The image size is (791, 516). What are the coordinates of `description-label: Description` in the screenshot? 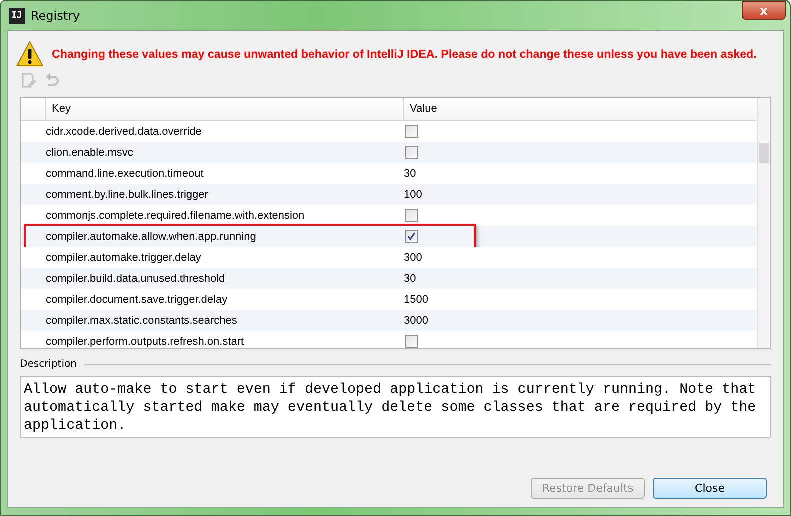 It's located at (48, 364).